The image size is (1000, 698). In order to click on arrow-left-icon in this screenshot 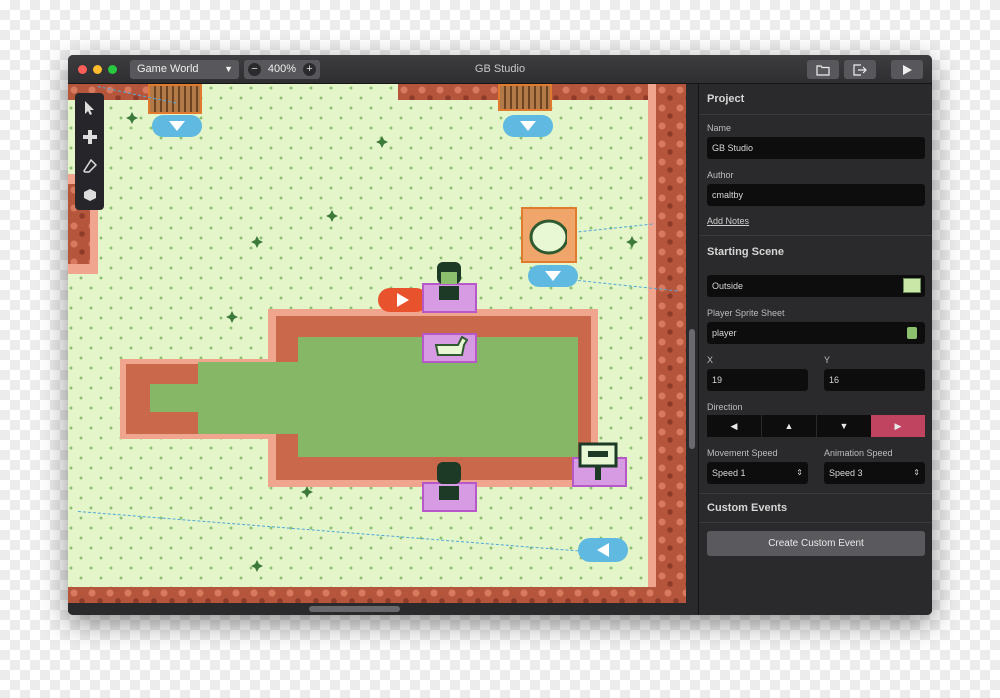, I will do `click(603, 550)`.